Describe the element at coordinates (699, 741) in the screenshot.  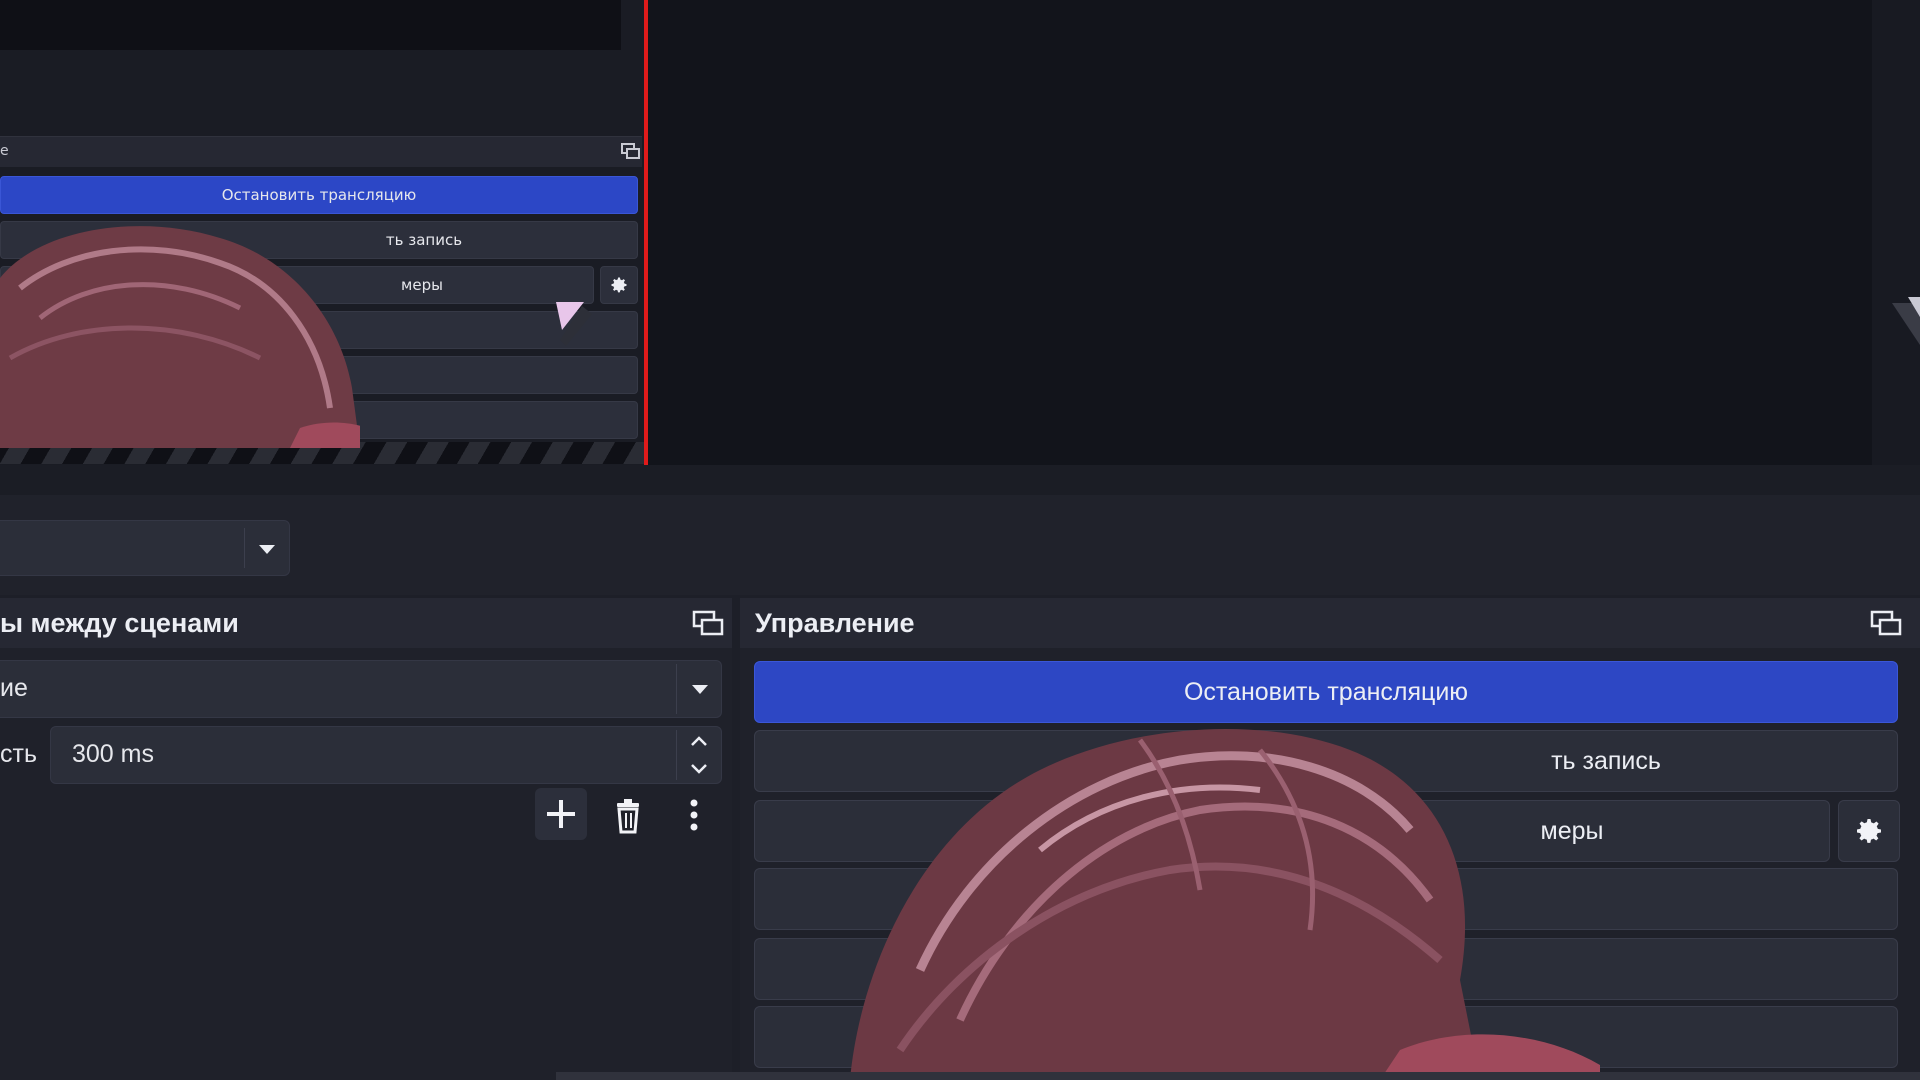
I see `chevron-up-icon` at that location.